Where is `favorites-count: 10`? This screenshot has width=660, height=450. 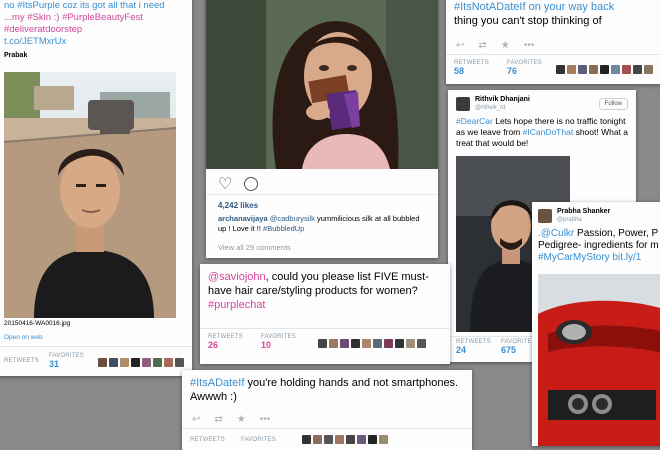
favorites-count: 10 is located at coordinates (278, 345).